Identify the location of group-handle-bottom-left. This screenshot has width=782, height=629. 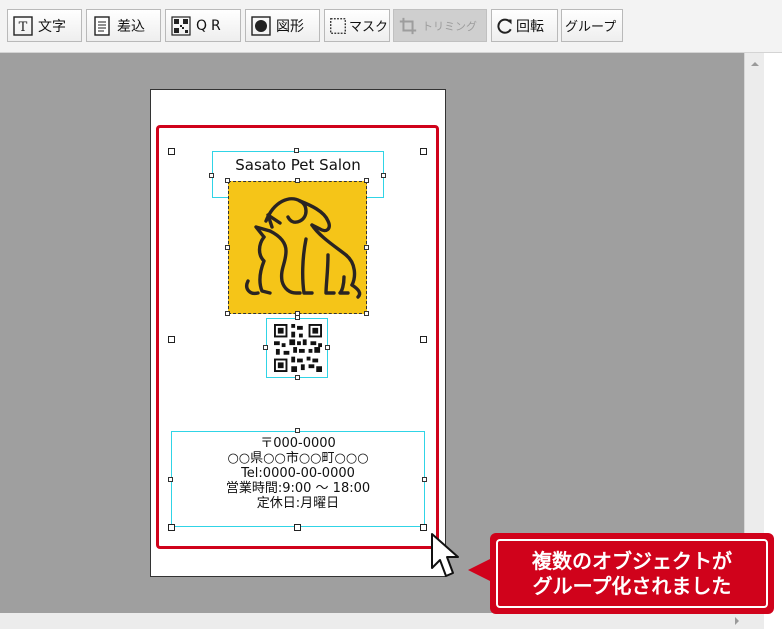
(171, 527).